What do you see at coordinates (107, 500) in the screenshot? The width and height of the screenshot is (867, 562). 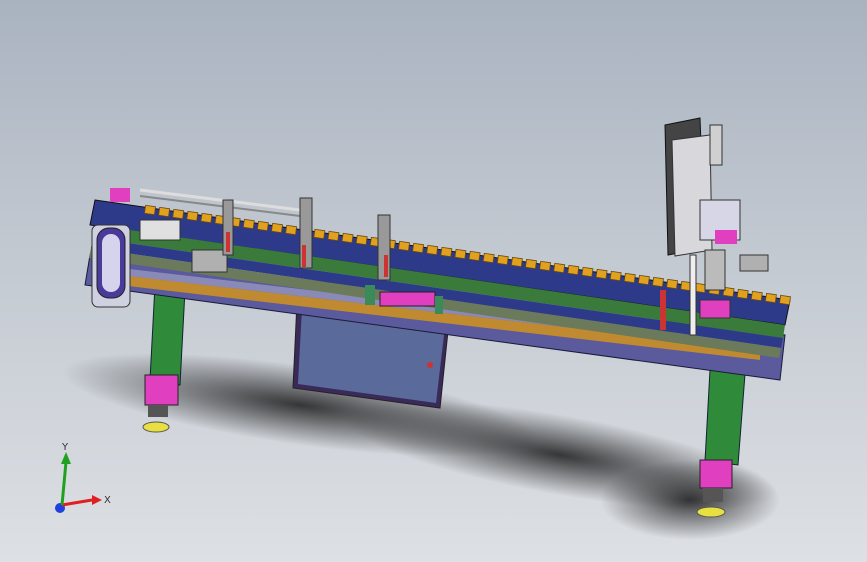 I see `x-axis-label: X` at bounding box center [107, 500].